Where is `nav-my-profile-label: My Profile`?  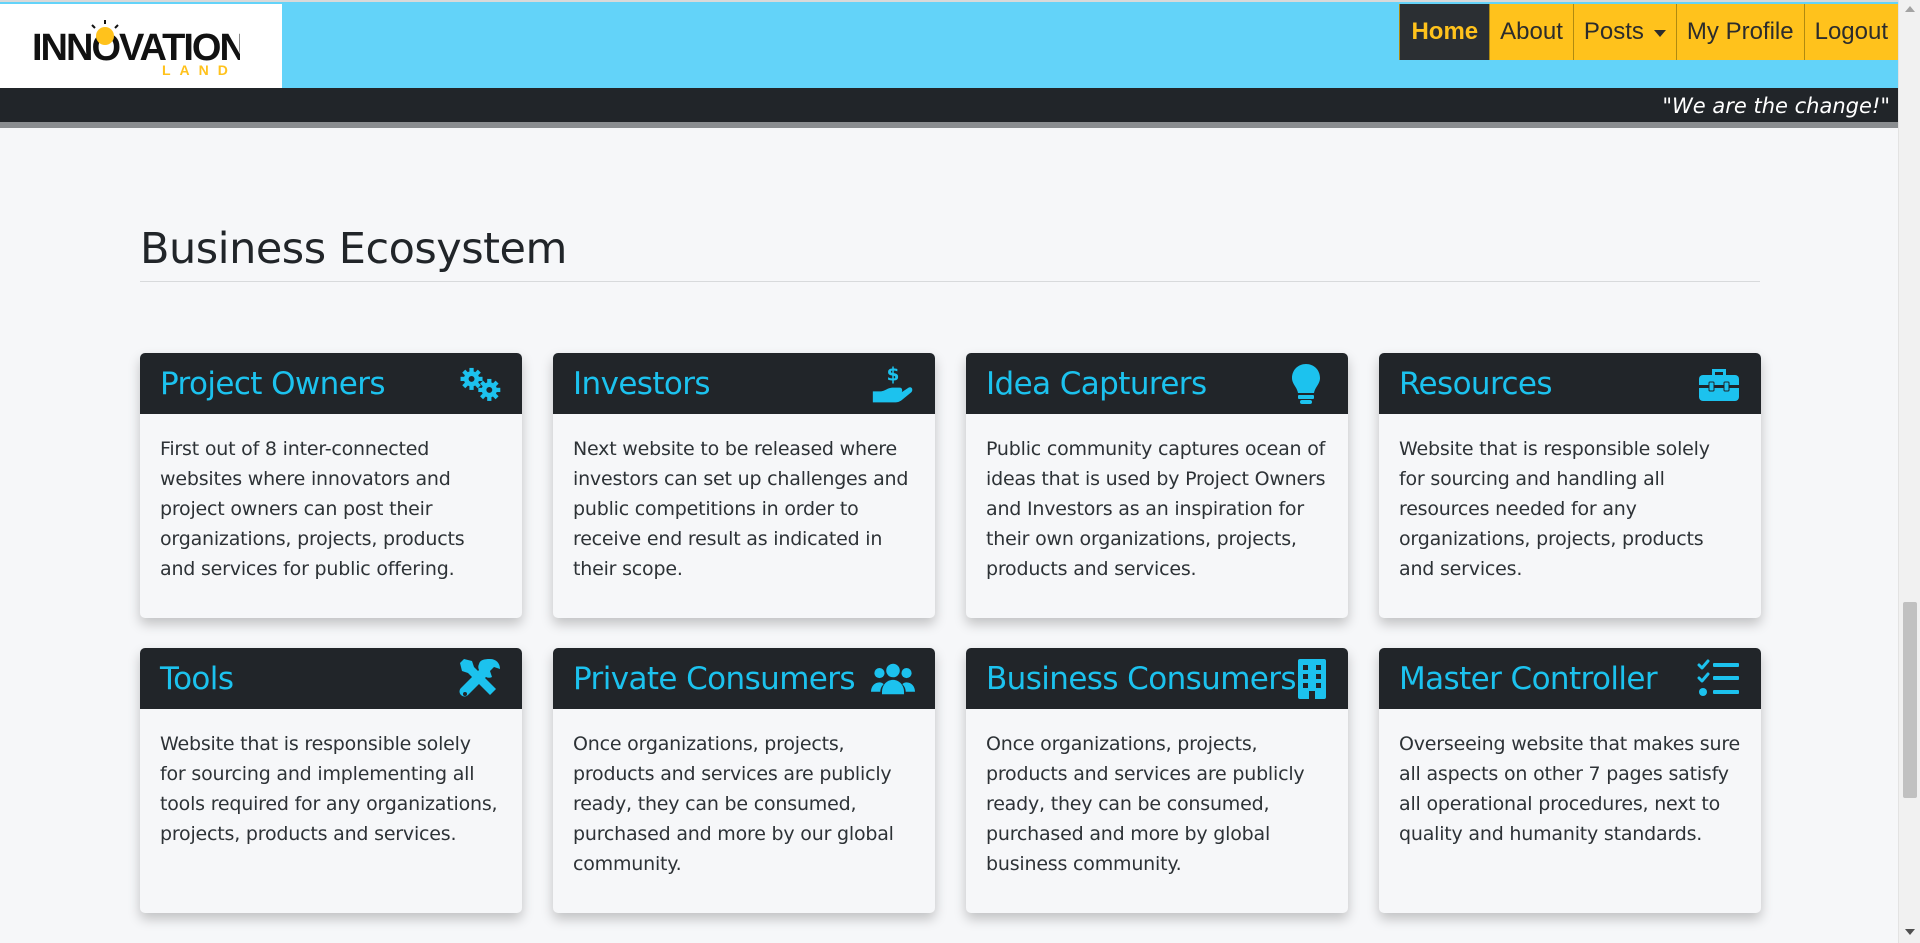 nav-my-profile-label: My Profile is located at coordinates (1740, 31).